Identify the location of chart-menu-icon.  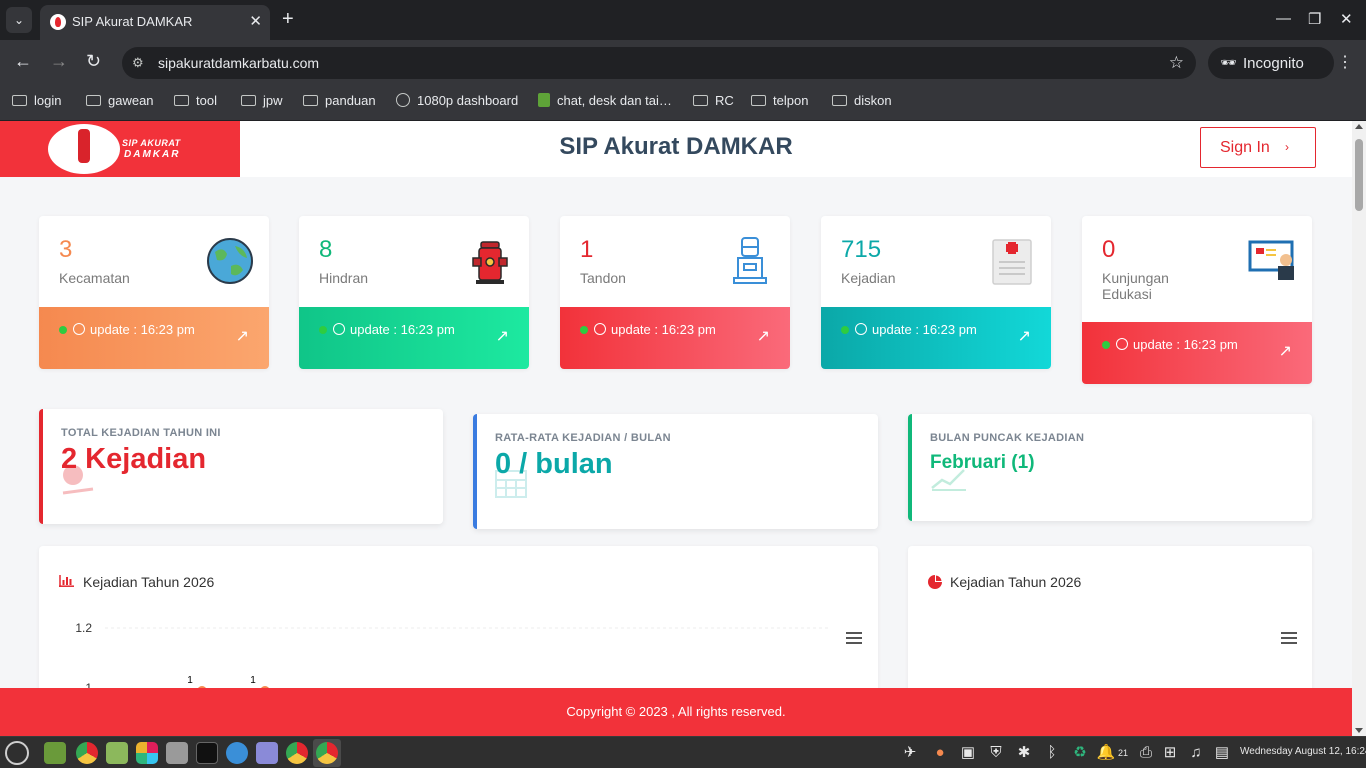
(1289, 638).